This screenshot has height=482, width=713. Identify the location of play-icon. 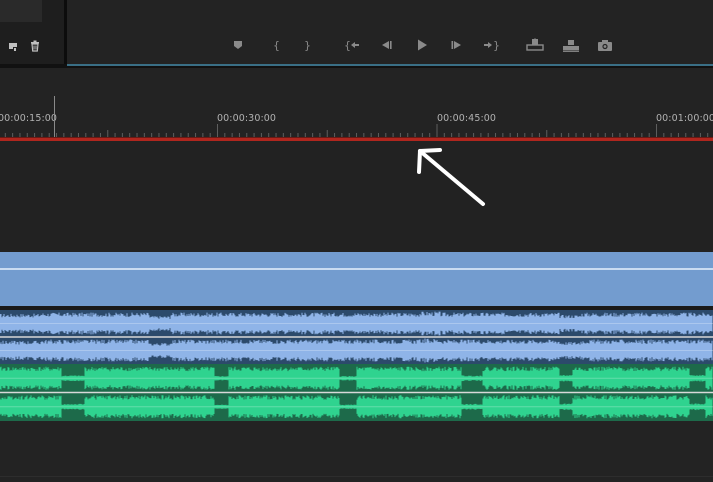
(422, 45).